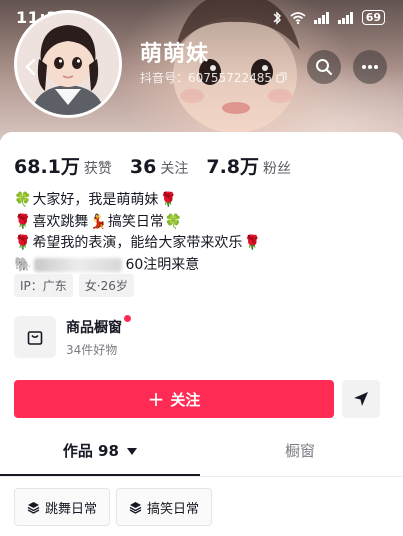 This screenshot has height=536, width=403. What do you see at coordinates (159, 167) in the screenshot?
I see `stat-following: 36 关注` at bounding box center [159, 167].